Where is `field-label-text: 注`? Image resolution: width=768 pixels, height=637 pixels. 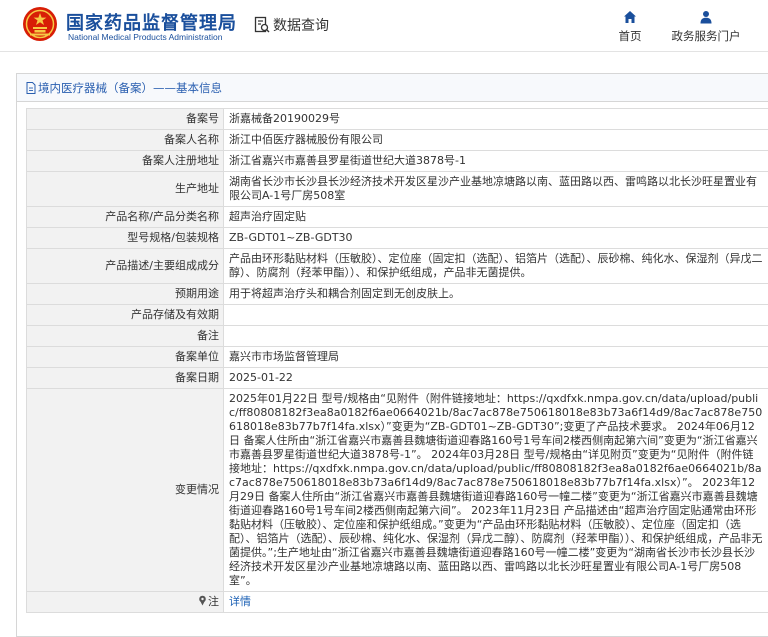
field-label-text: 注 is located at coordinates (213, 601).